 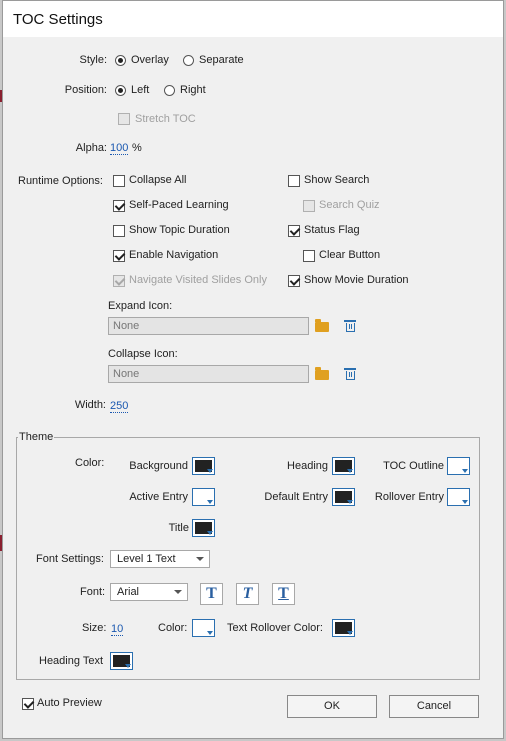 I want to click on heading-label: Heading, so click(x=307, y=466).